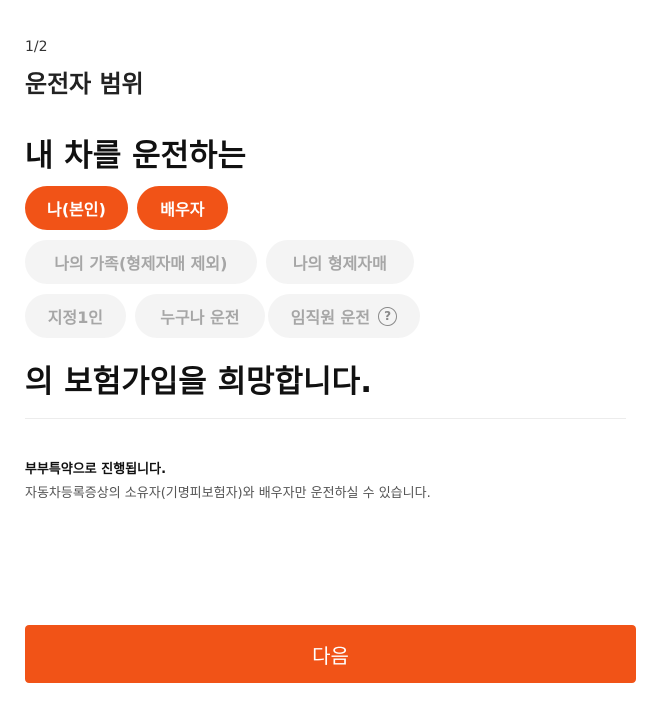  Describe the element at coordinates (75, 316) in the screenshot. I see `option-one-person-chip: 지정1인` at that location.